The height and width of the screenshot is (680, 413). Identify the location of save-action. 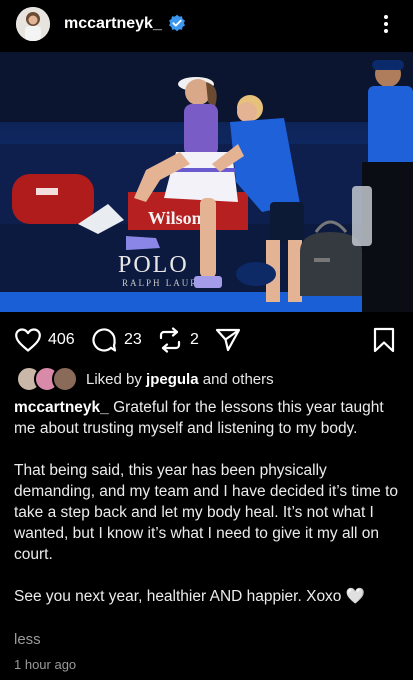
(384, 340).